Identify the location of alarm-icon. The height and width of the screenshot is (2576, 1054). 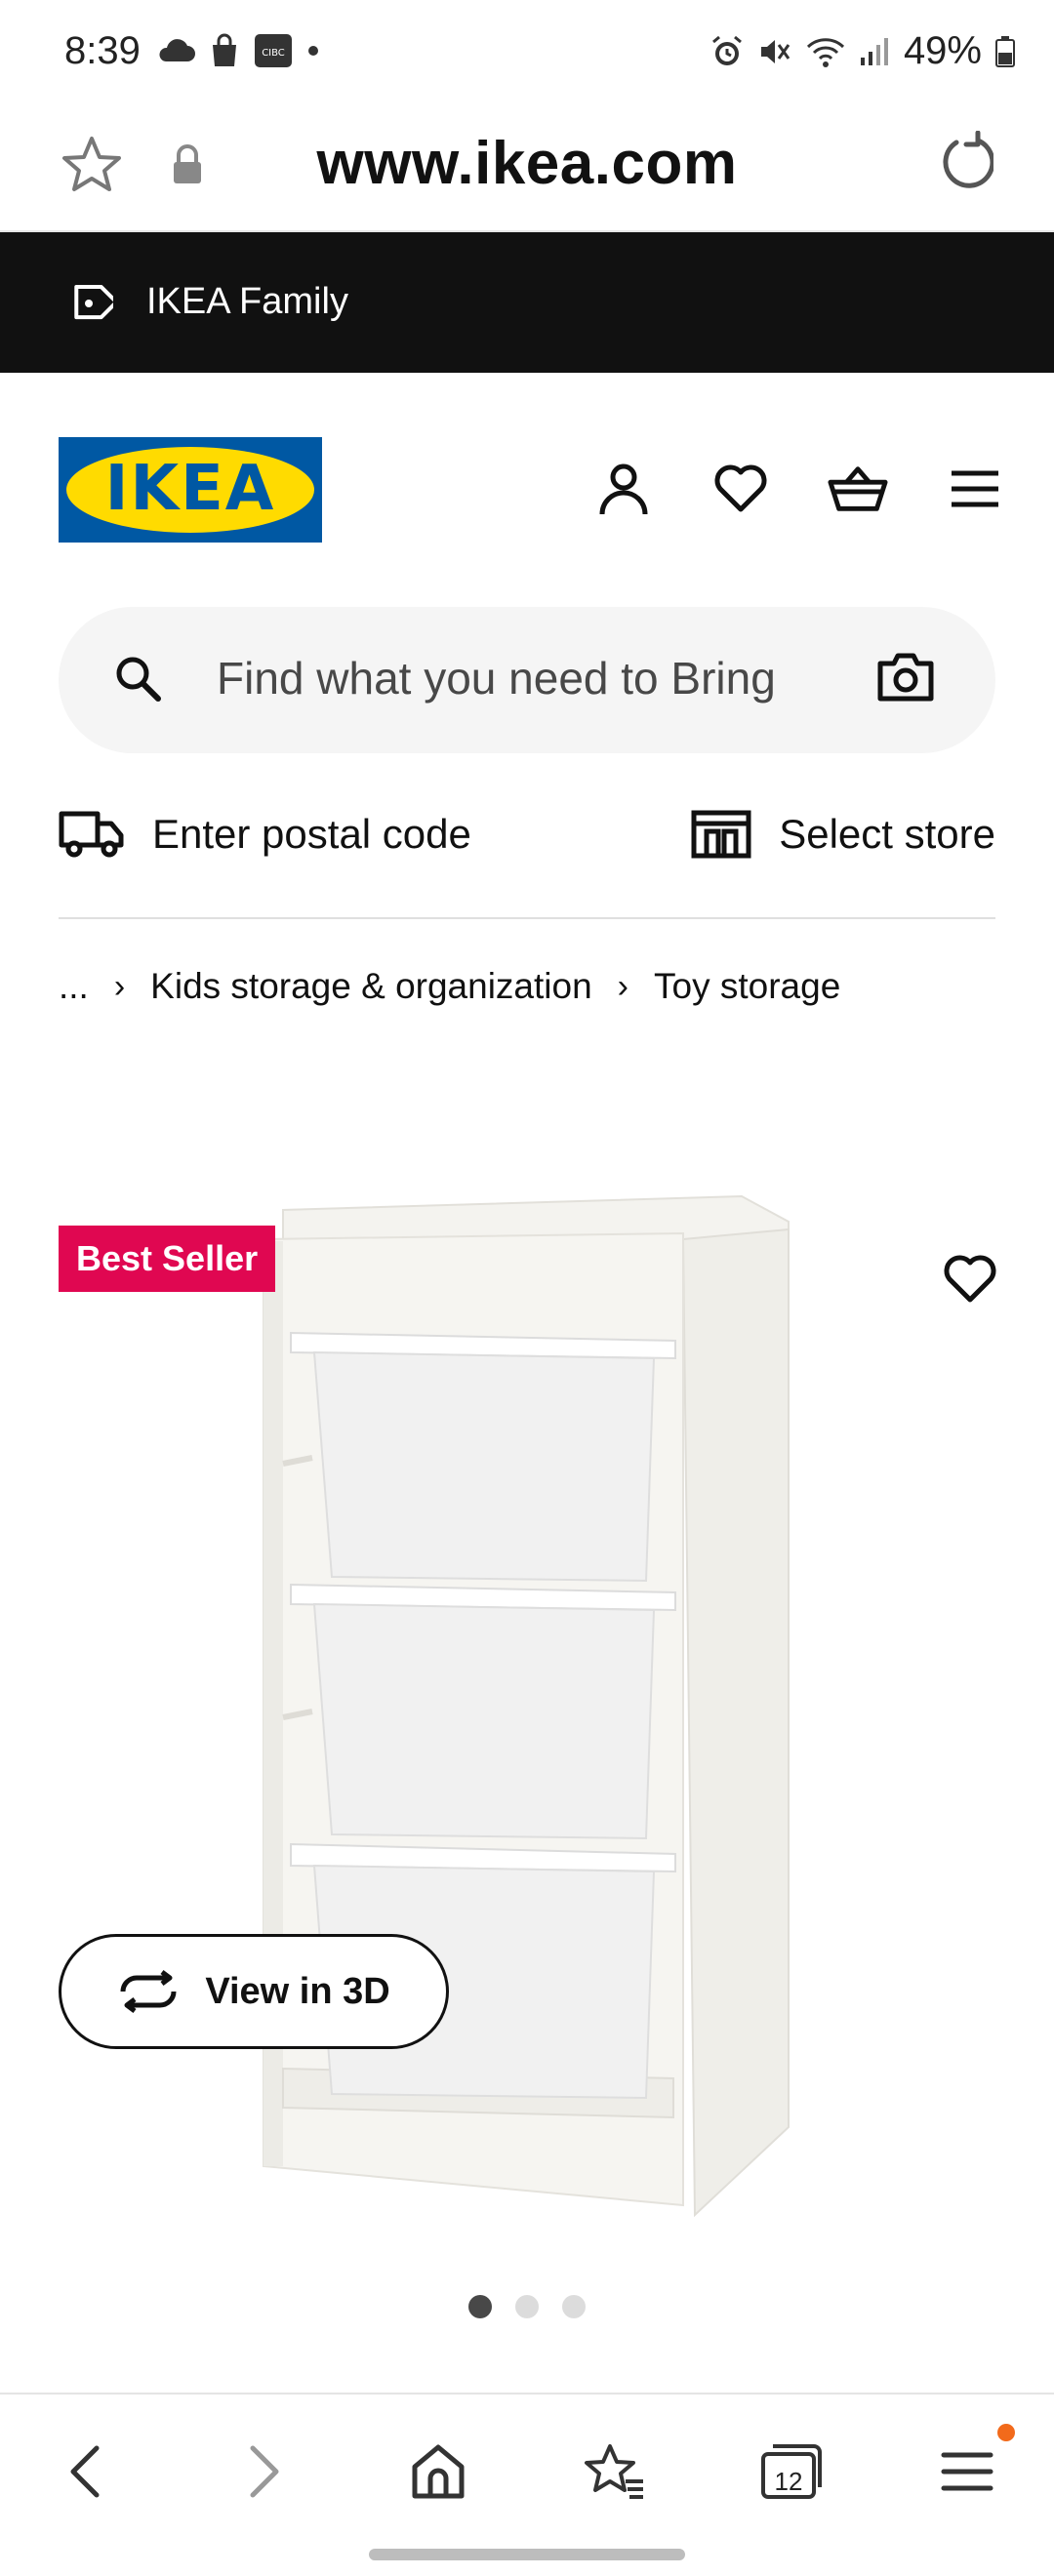
(726, 50).